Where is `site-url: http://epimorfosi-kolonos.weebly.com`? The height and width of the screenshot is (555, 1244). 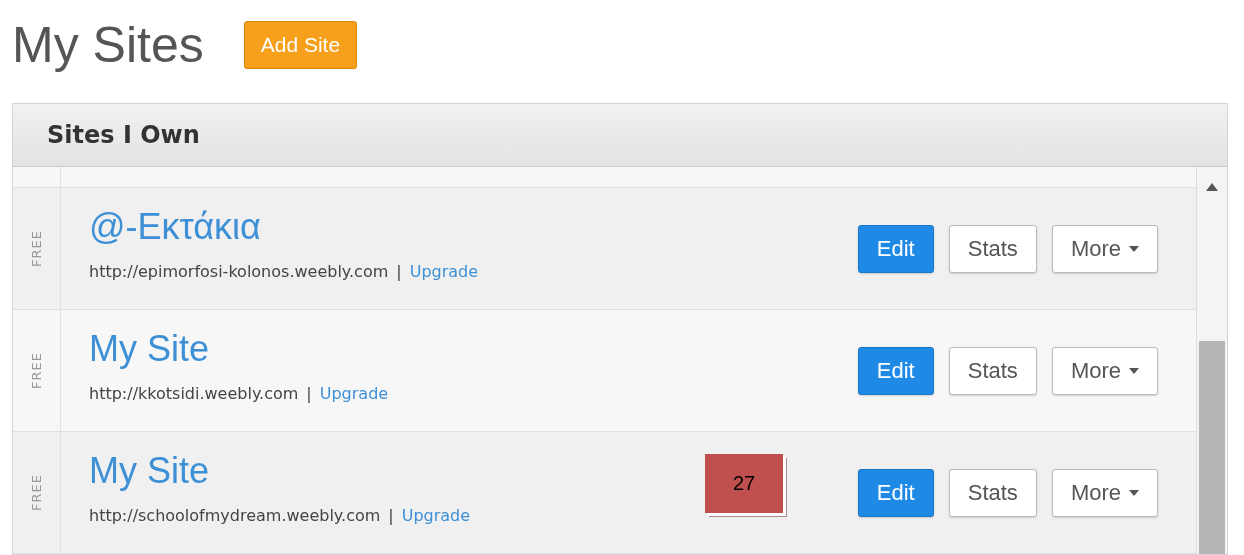 site-url: http://epimorfosi-kolonos.weebly.com is located at coordinates (239, 271).